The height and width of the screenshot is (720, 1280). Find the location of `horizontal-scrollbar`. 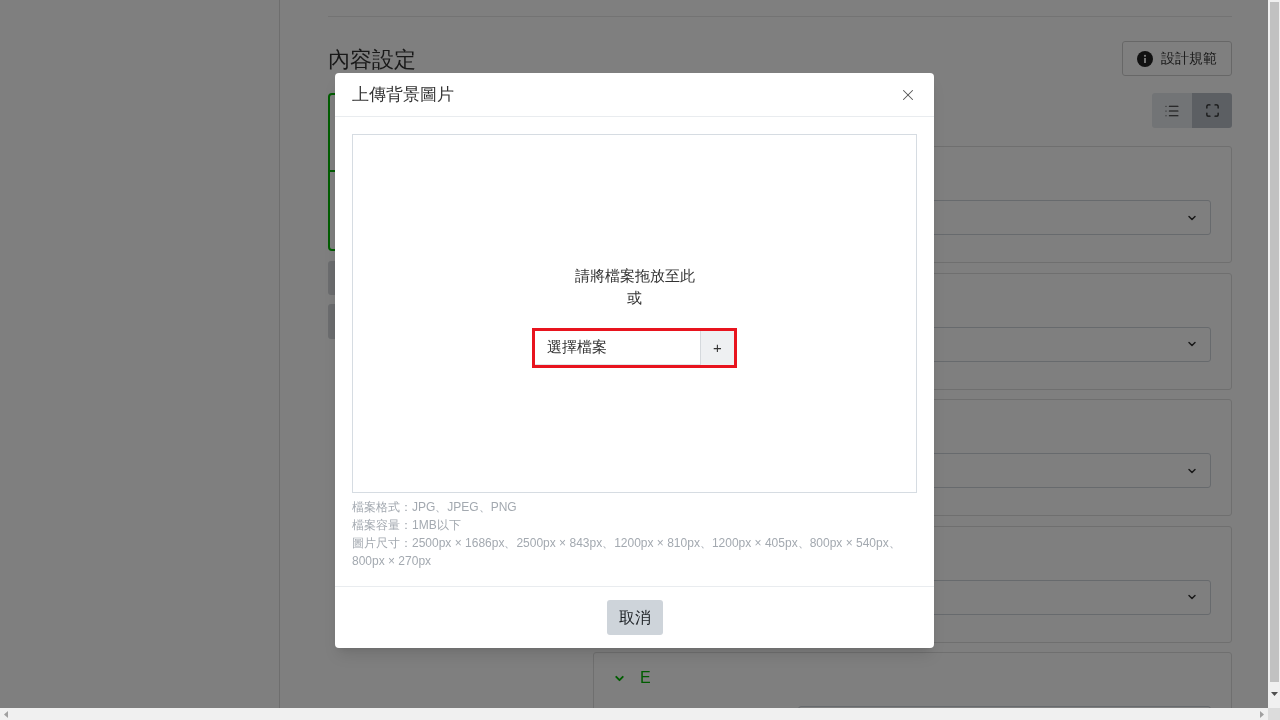

horizontal-scrollbar is located at coordinates (634, 714).